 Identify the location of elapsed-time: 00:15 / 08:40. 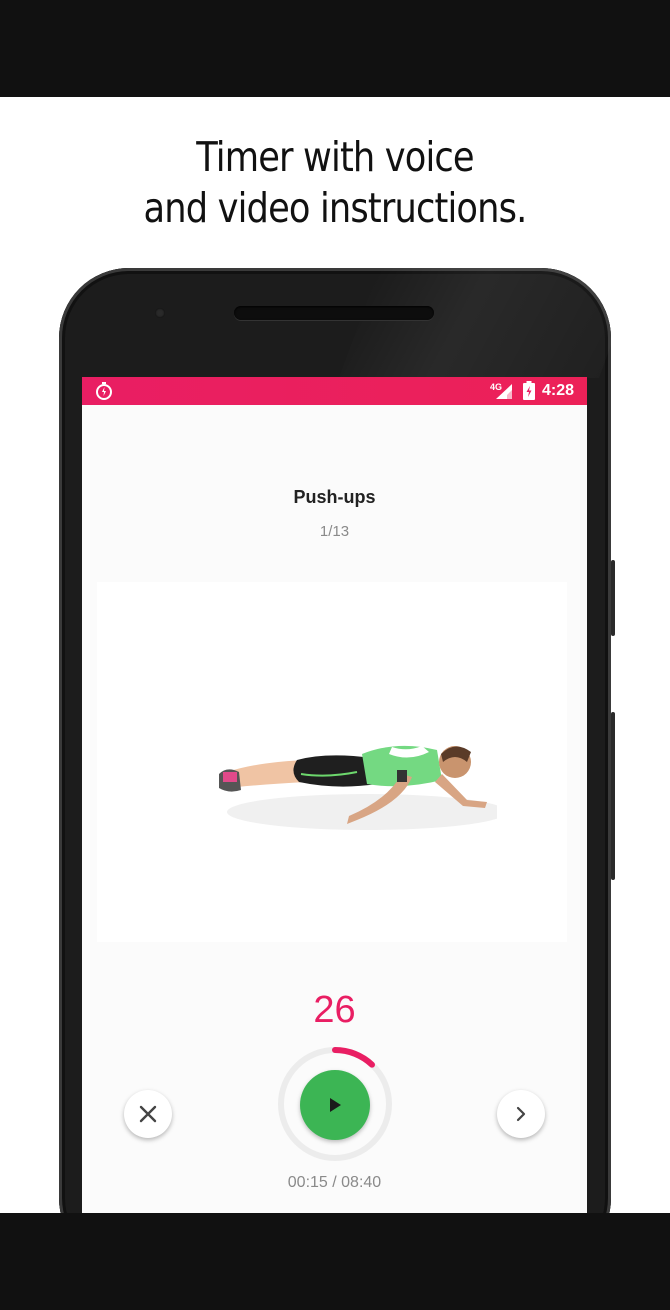
(334, 1182).